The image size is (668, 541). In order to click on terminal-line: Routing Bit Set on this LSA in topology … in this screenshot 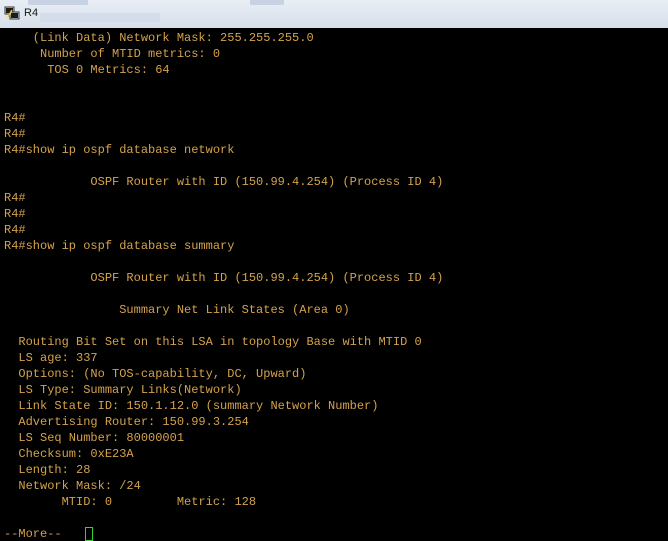, I will do `click(213, 342)`.